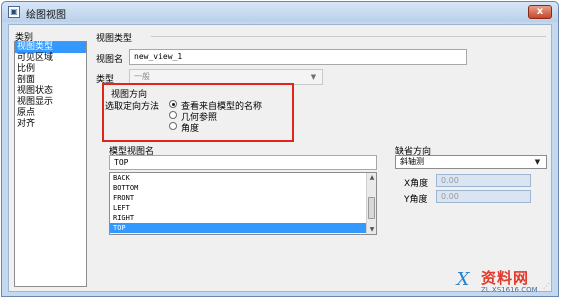  I want to click on category-item-view-display: 视图显示, so click(50, 102).